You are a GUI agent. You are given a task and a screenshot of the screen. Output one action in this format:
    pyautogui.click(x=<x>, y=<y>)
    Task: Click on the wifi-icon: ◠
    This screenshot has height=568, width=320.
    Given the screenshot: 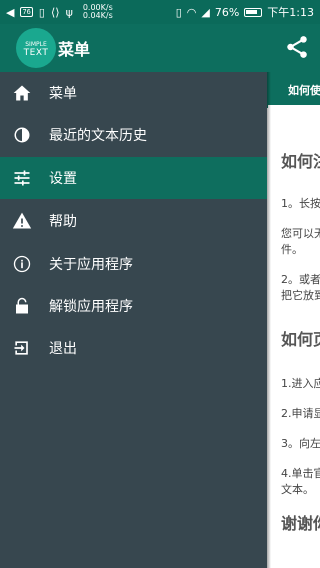 What is the action you would take?
    pyautogui.click(x=191, y=12)
    